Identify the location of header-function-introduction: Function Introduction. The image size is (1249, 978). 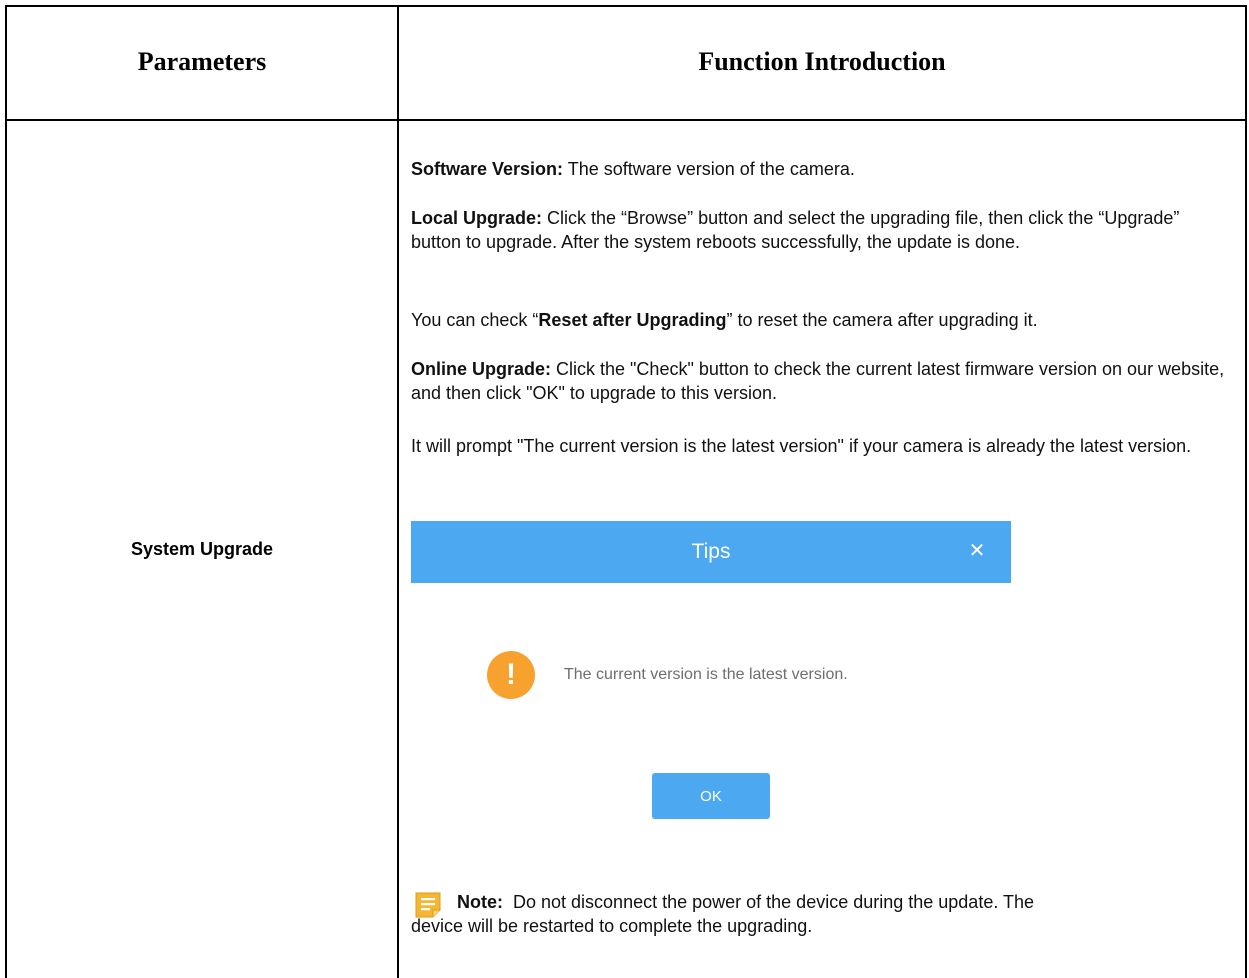
(822, 61).